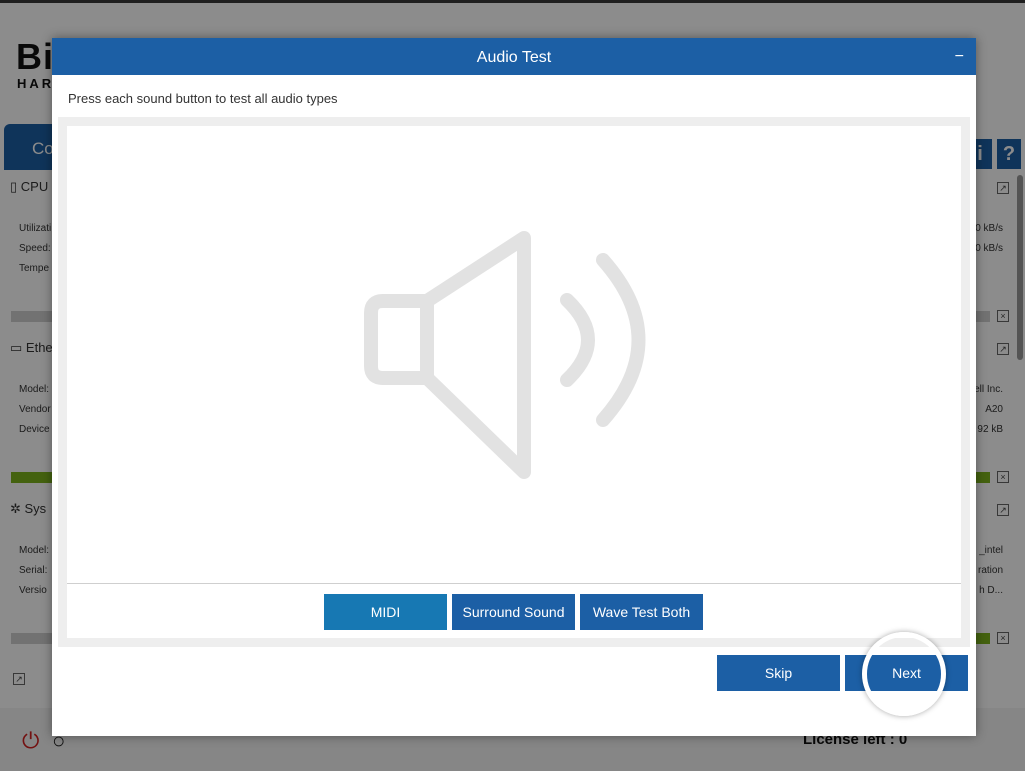  I want to click on wave-test-both-button: Wave Test Both, so click(641, 612).